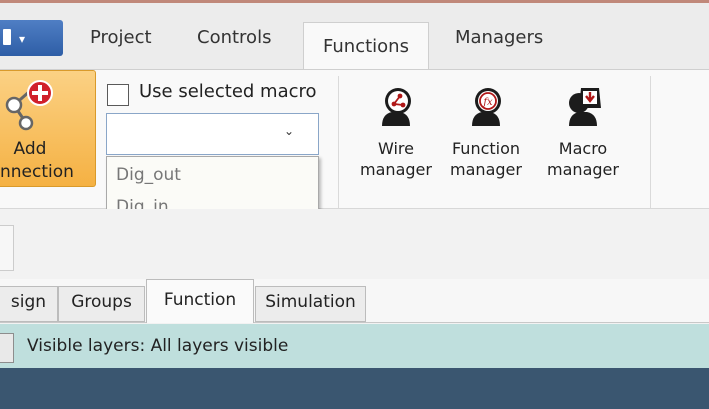 This screenshot has height=409, width=709. What do you see at coordinates (486, 148) in the screenshot?
I see `function-manager-label-line1: Function` at bounding box center [486, 148].